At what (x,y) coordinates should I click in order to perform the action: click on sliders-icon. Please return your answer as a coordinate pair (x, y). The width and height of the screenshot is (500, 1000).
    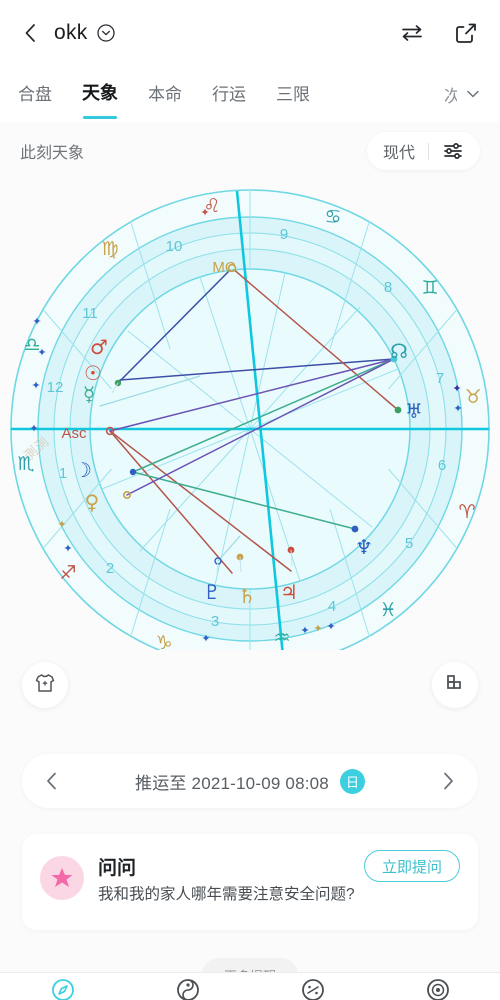
    Looking at the image, I should click on (453, 151).